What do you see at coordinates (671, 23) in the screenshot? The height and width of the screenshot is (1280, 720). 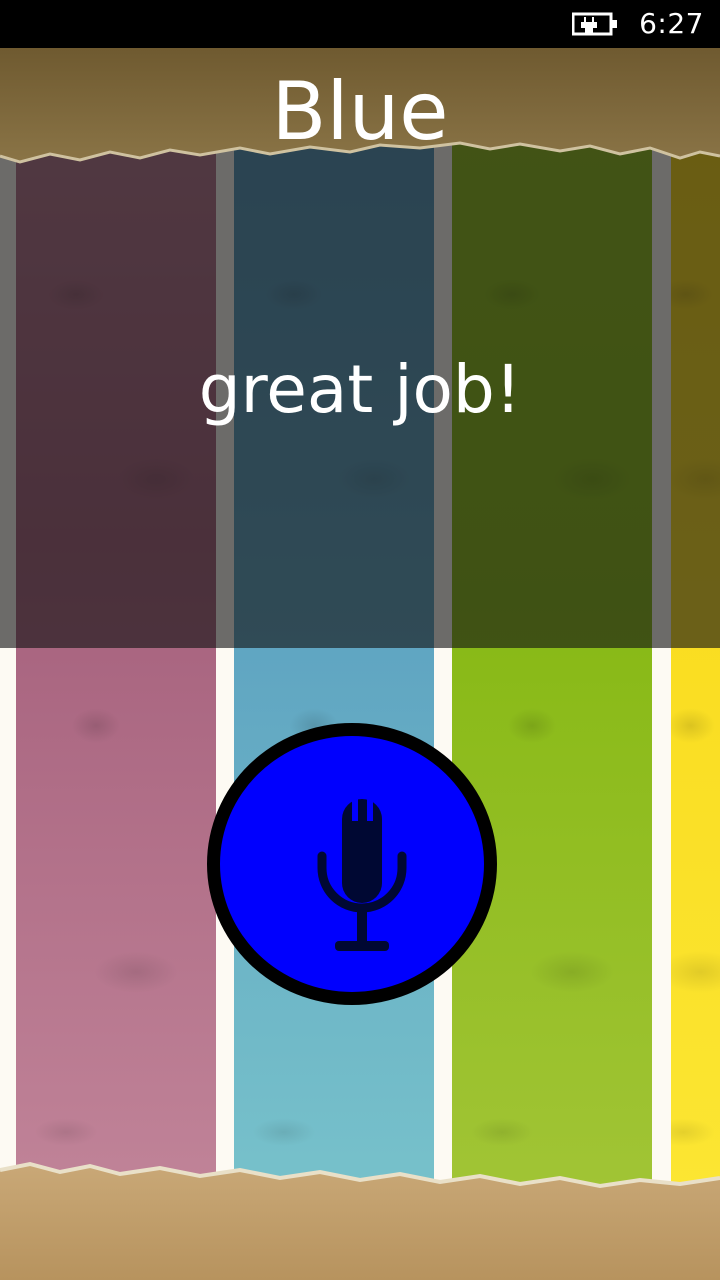 I see `status-time: 6:27` at bounding box center [671, 23].